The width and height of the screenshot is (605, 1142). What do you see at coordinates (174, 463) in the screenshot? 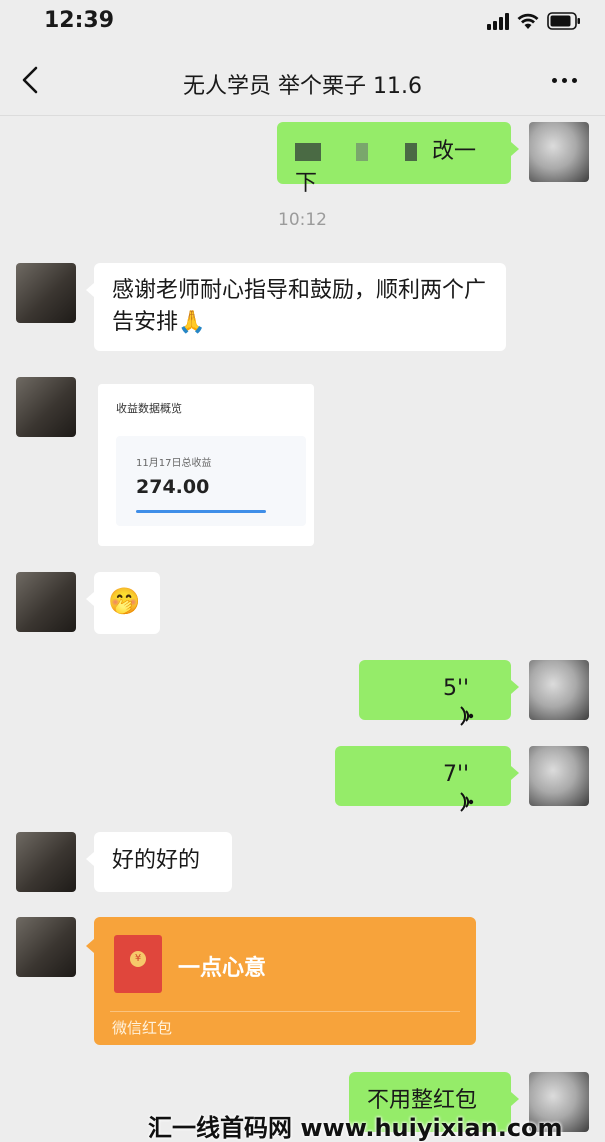
I see `earnings-label: 11月17日总收益` at bounding box center [174, 463].